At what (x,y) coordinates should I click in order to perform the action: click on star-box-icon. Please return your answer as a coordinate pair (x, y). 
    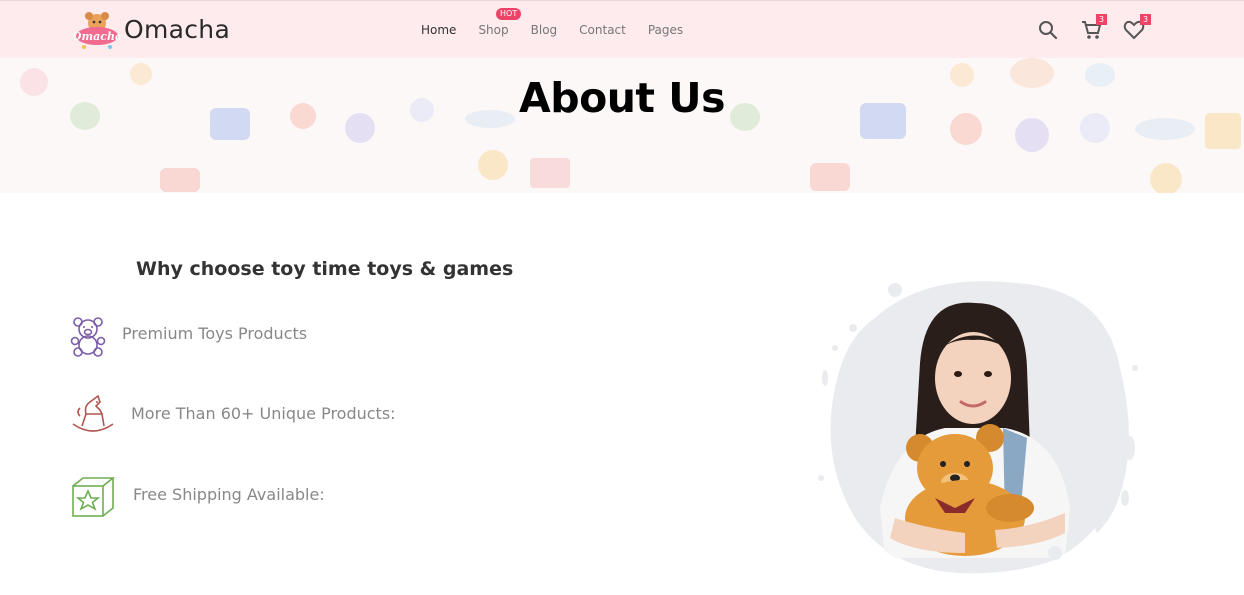
    Looking at the image, I should click on (94, 497).